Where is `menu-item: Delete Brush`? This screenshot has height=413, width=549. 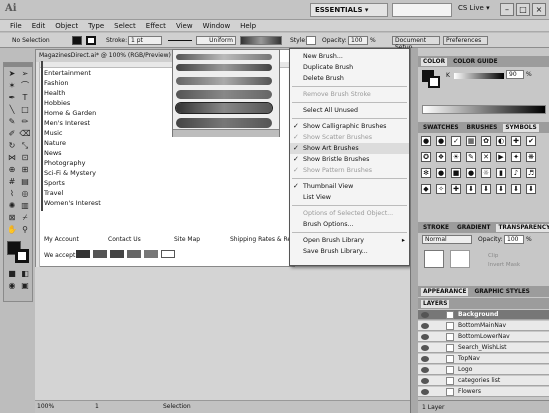
menu-item: Delete Brush is located at coordinates (349, 78).